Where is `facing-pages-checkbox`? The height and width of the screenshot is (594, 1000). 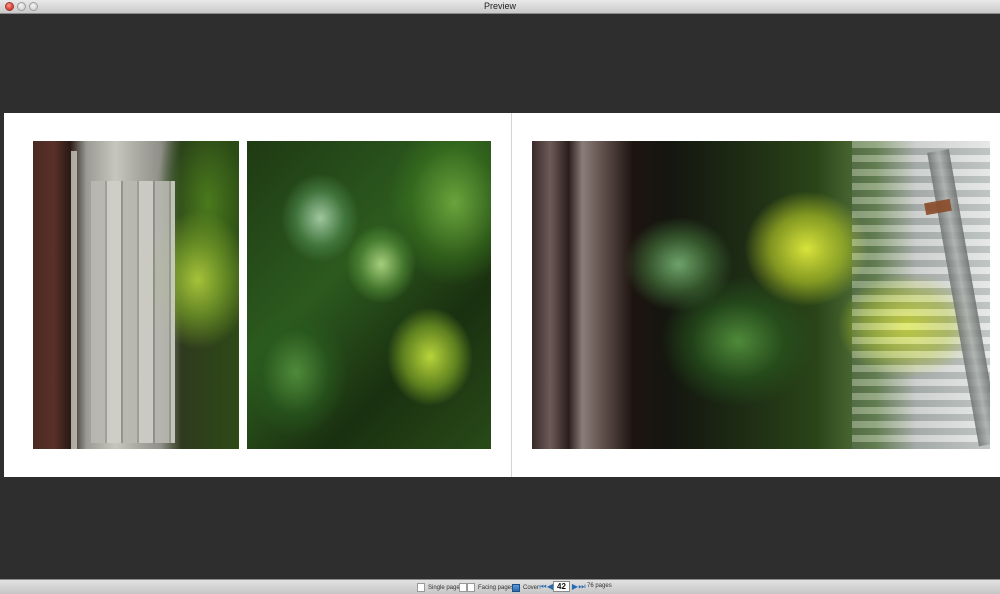 facing-pages-checkbox is located at coordinates (463, 587).